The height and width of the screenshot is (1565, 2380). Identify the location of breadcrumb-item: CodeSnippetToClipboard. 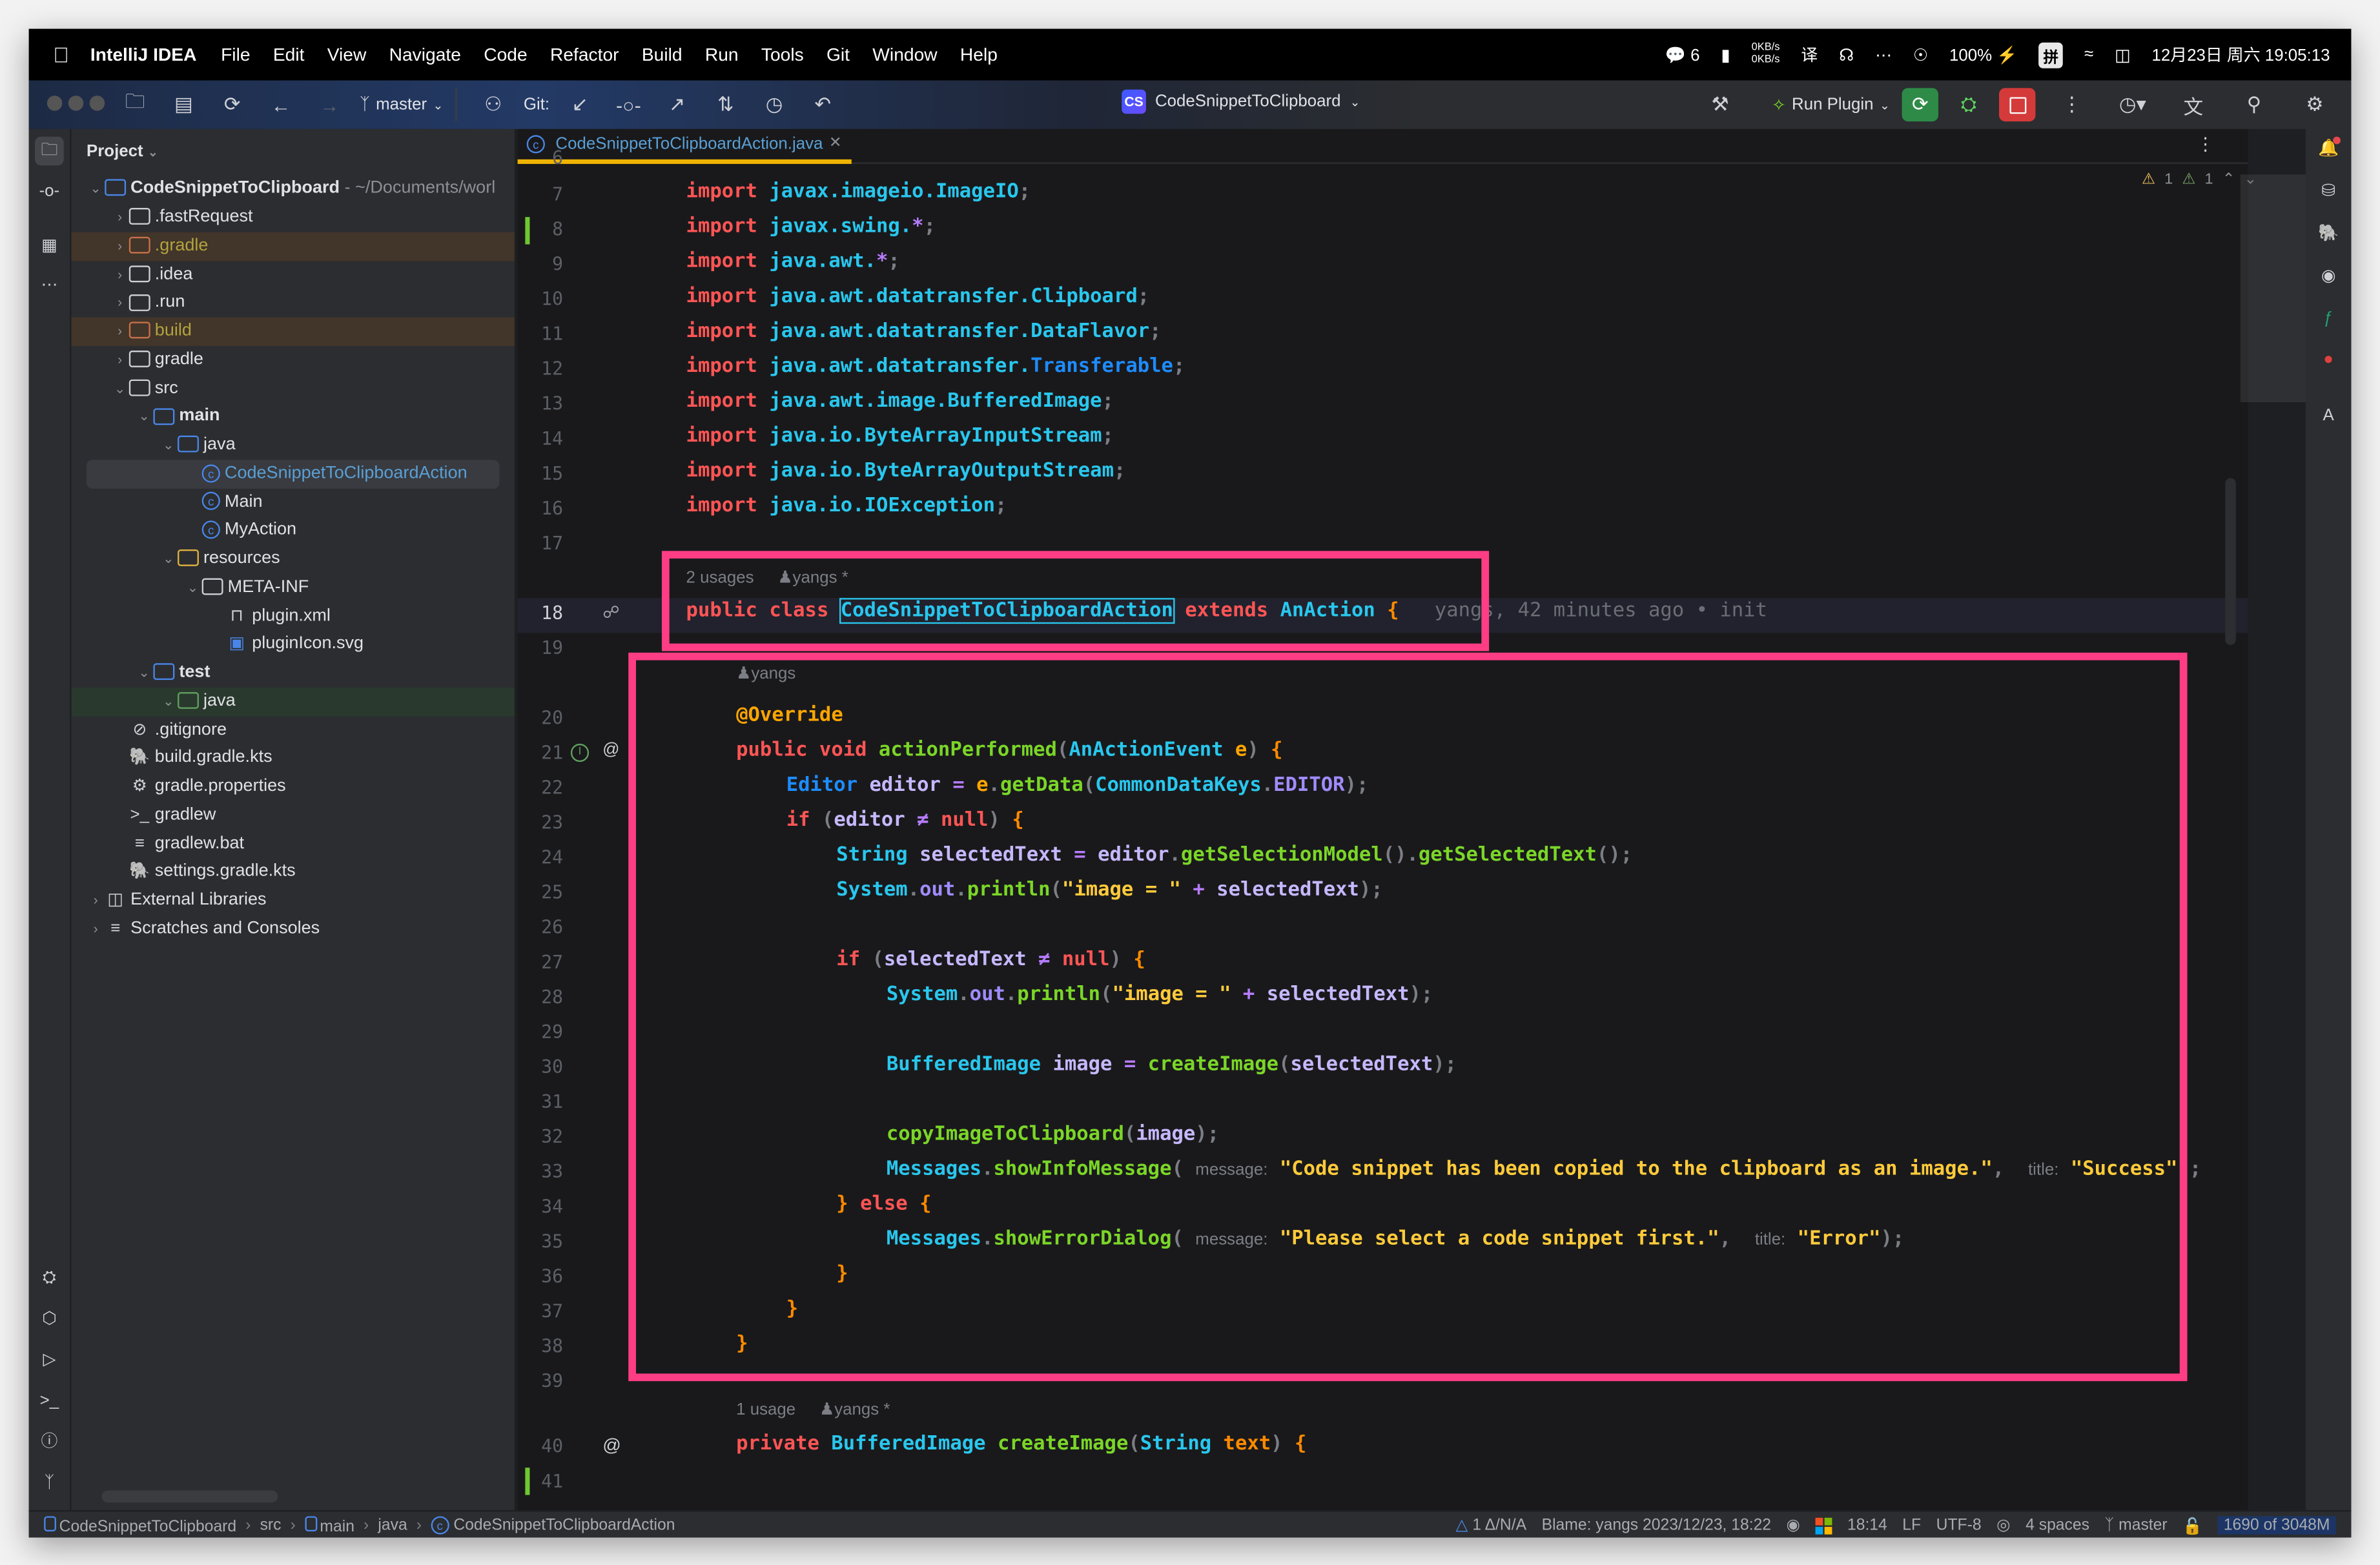
(140, 1525).